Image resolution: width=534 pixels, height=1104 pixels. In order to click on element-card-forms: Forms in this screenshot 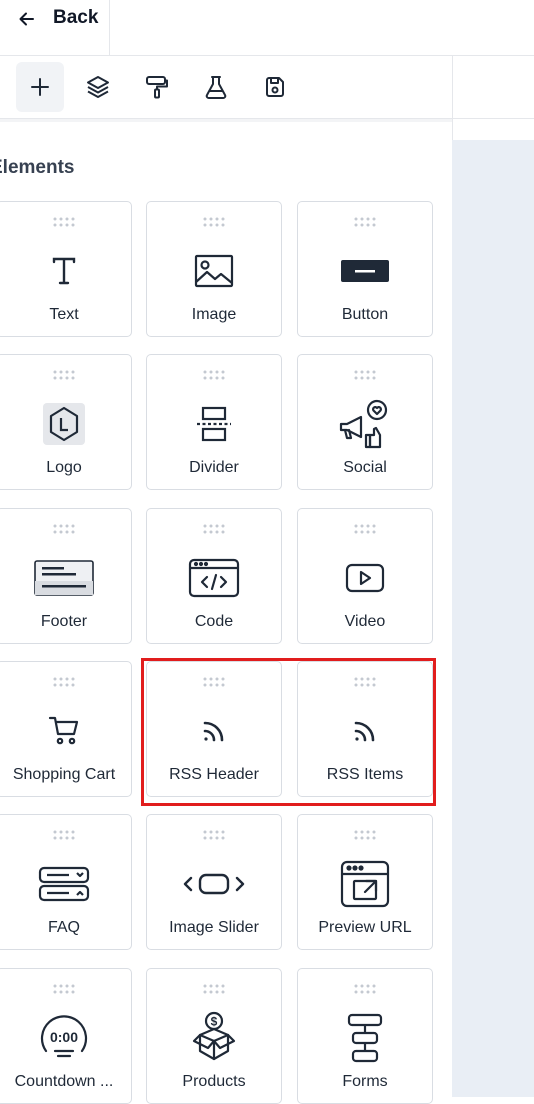, I will do `click(365, 1036)`.